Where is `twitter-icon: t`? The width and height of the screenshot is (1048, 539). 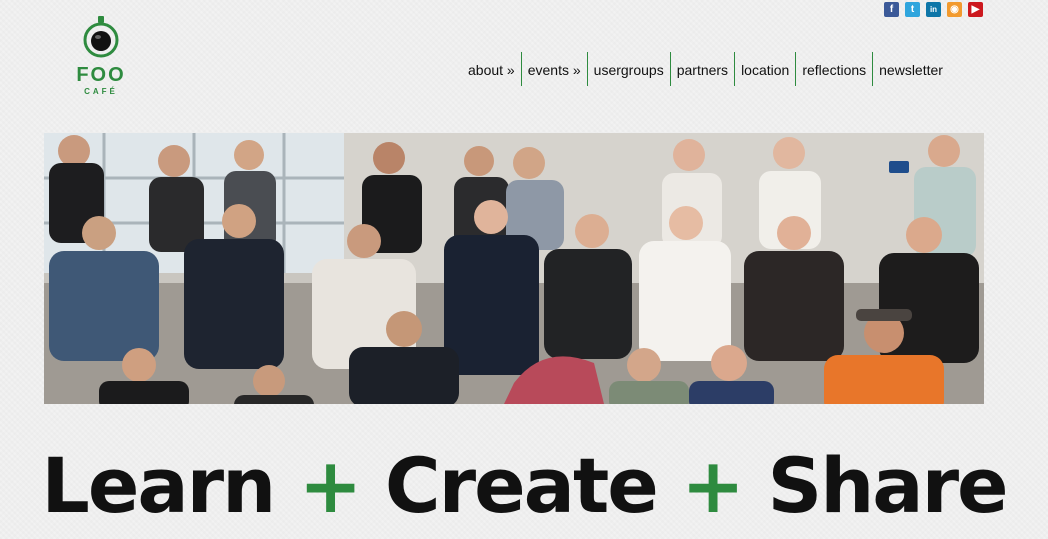
twitter-icon: t is located at coordinates (912, 9).